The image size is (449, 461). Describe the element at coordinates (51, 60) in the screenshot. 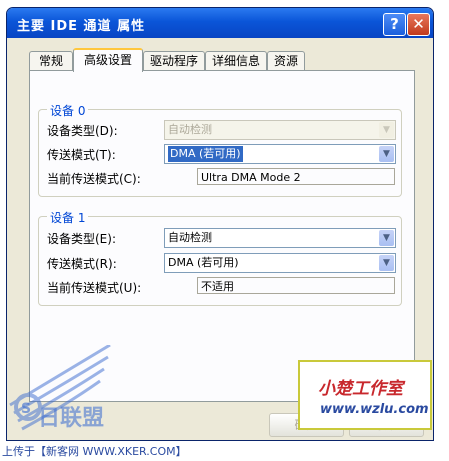

I see `tab-general: 常规` at that location.